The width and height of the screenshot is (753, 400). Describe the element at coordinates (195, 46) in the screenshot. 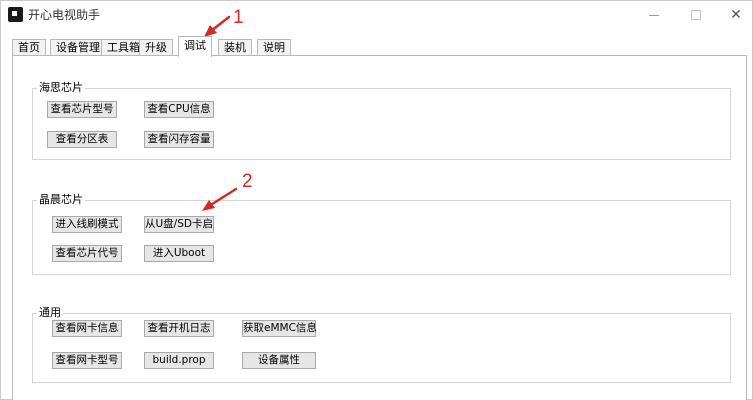

I see `tab-debug: 调试` at that location.